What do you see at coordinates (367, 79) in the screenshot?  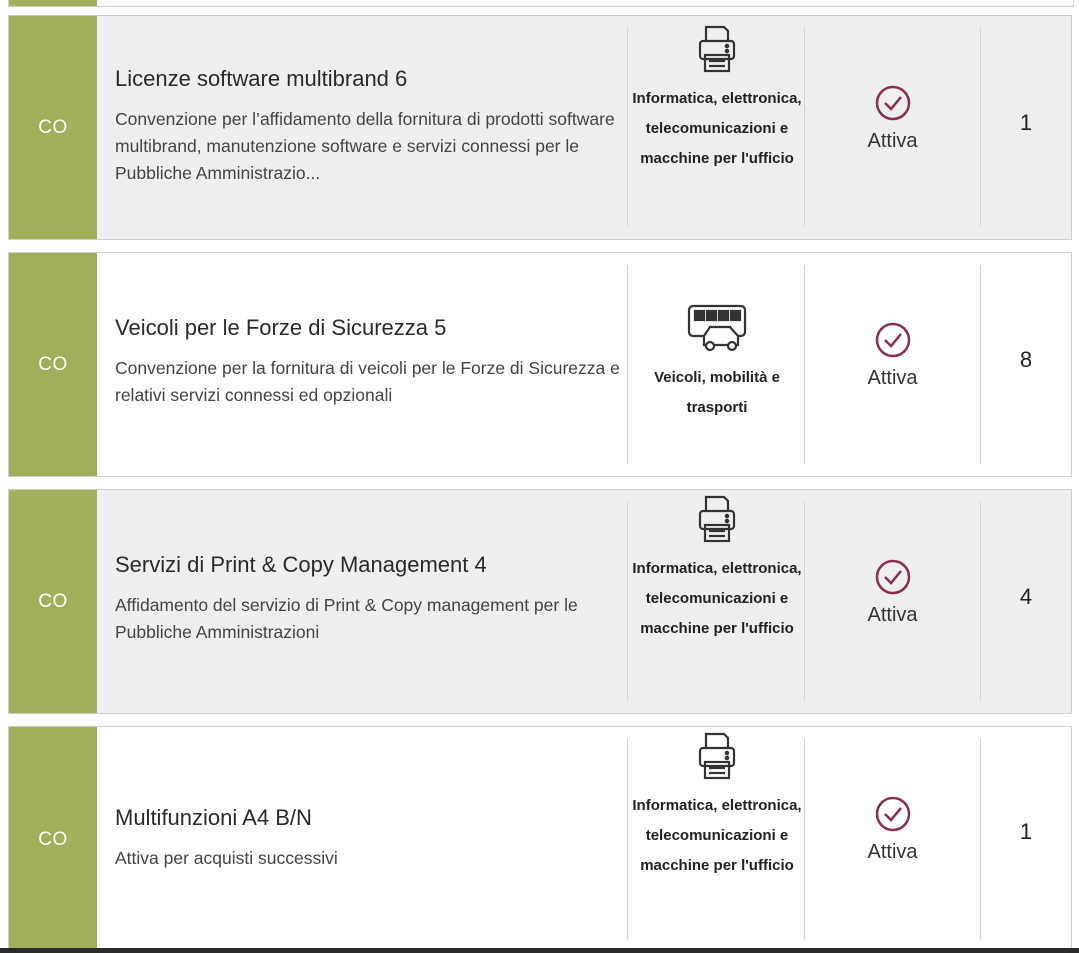 I see `card-title: Licenze software multibrand 6` at bounding box center [367, 79].